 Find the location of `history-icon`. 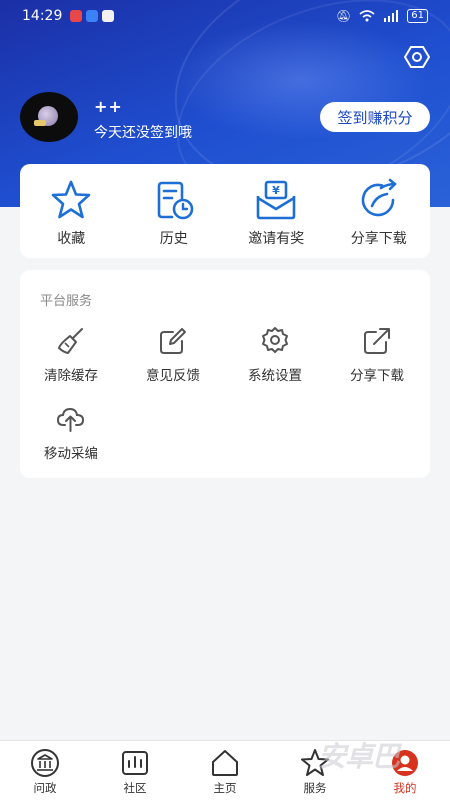

history-icon is located at coordinates (175, 200).